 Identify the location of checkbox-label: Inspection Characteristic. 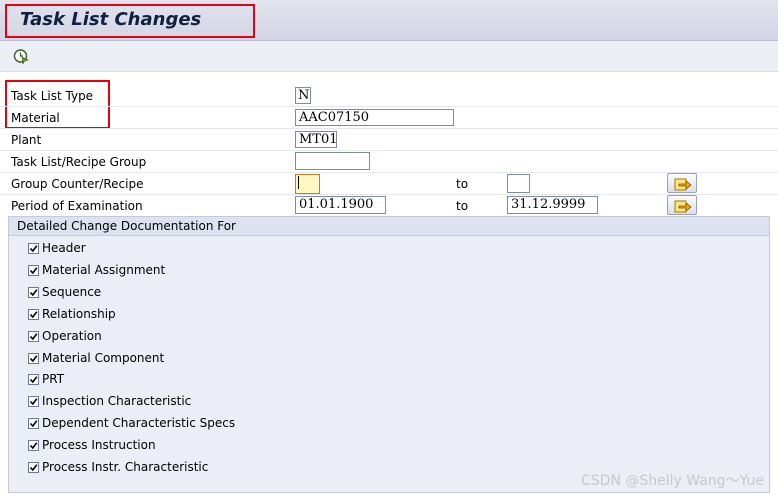
(117, 401).